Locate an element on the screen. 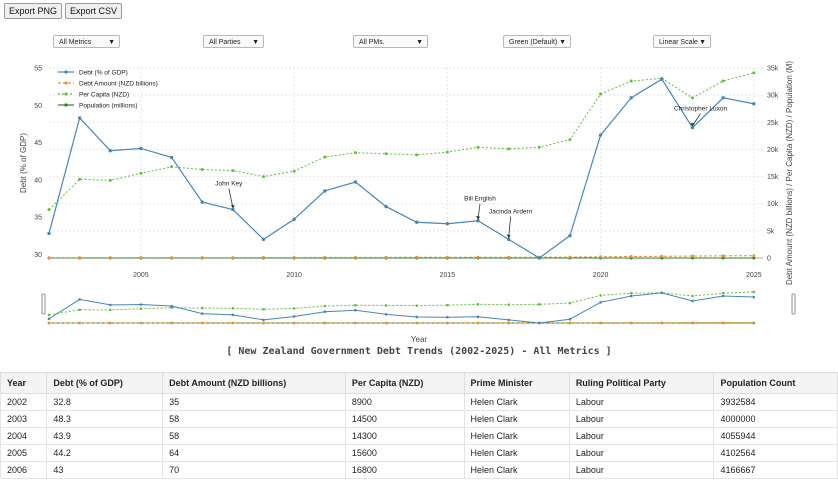  table-cell: 48.3 is located at coordinates (105, 419).